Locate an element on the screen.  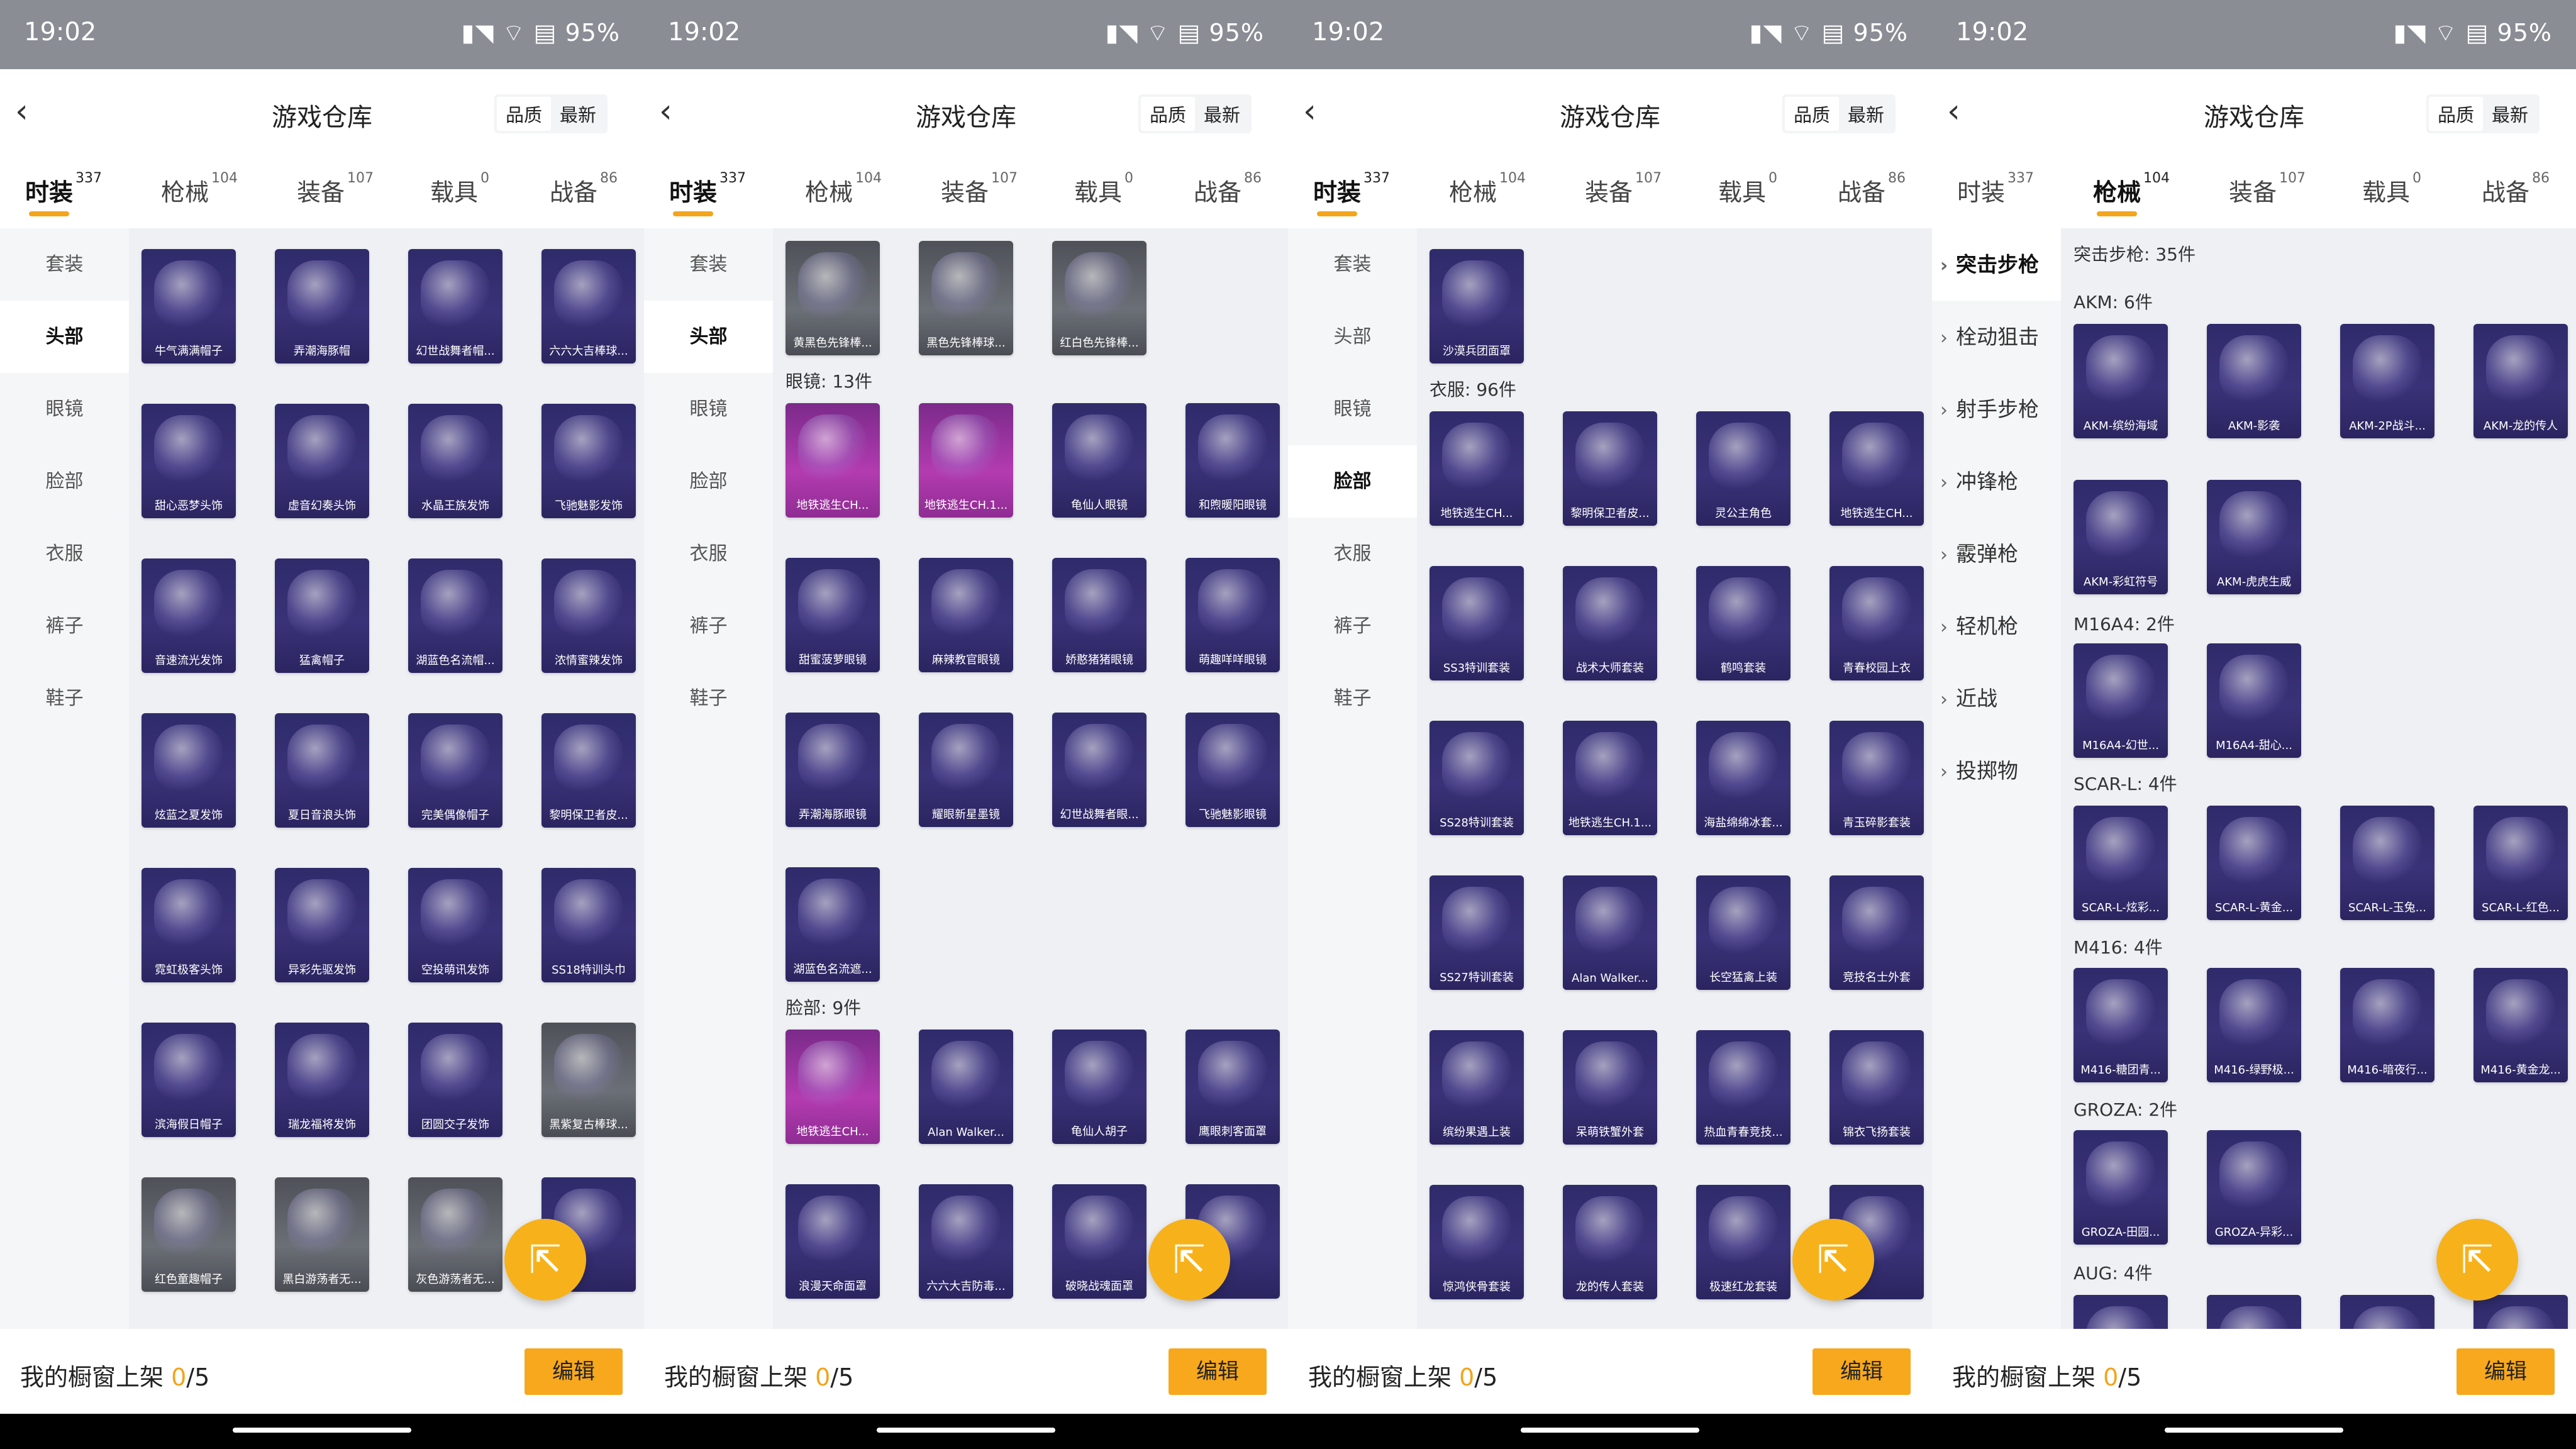
item-card: SS27特训套装 is located at coordinates (1477, 932).